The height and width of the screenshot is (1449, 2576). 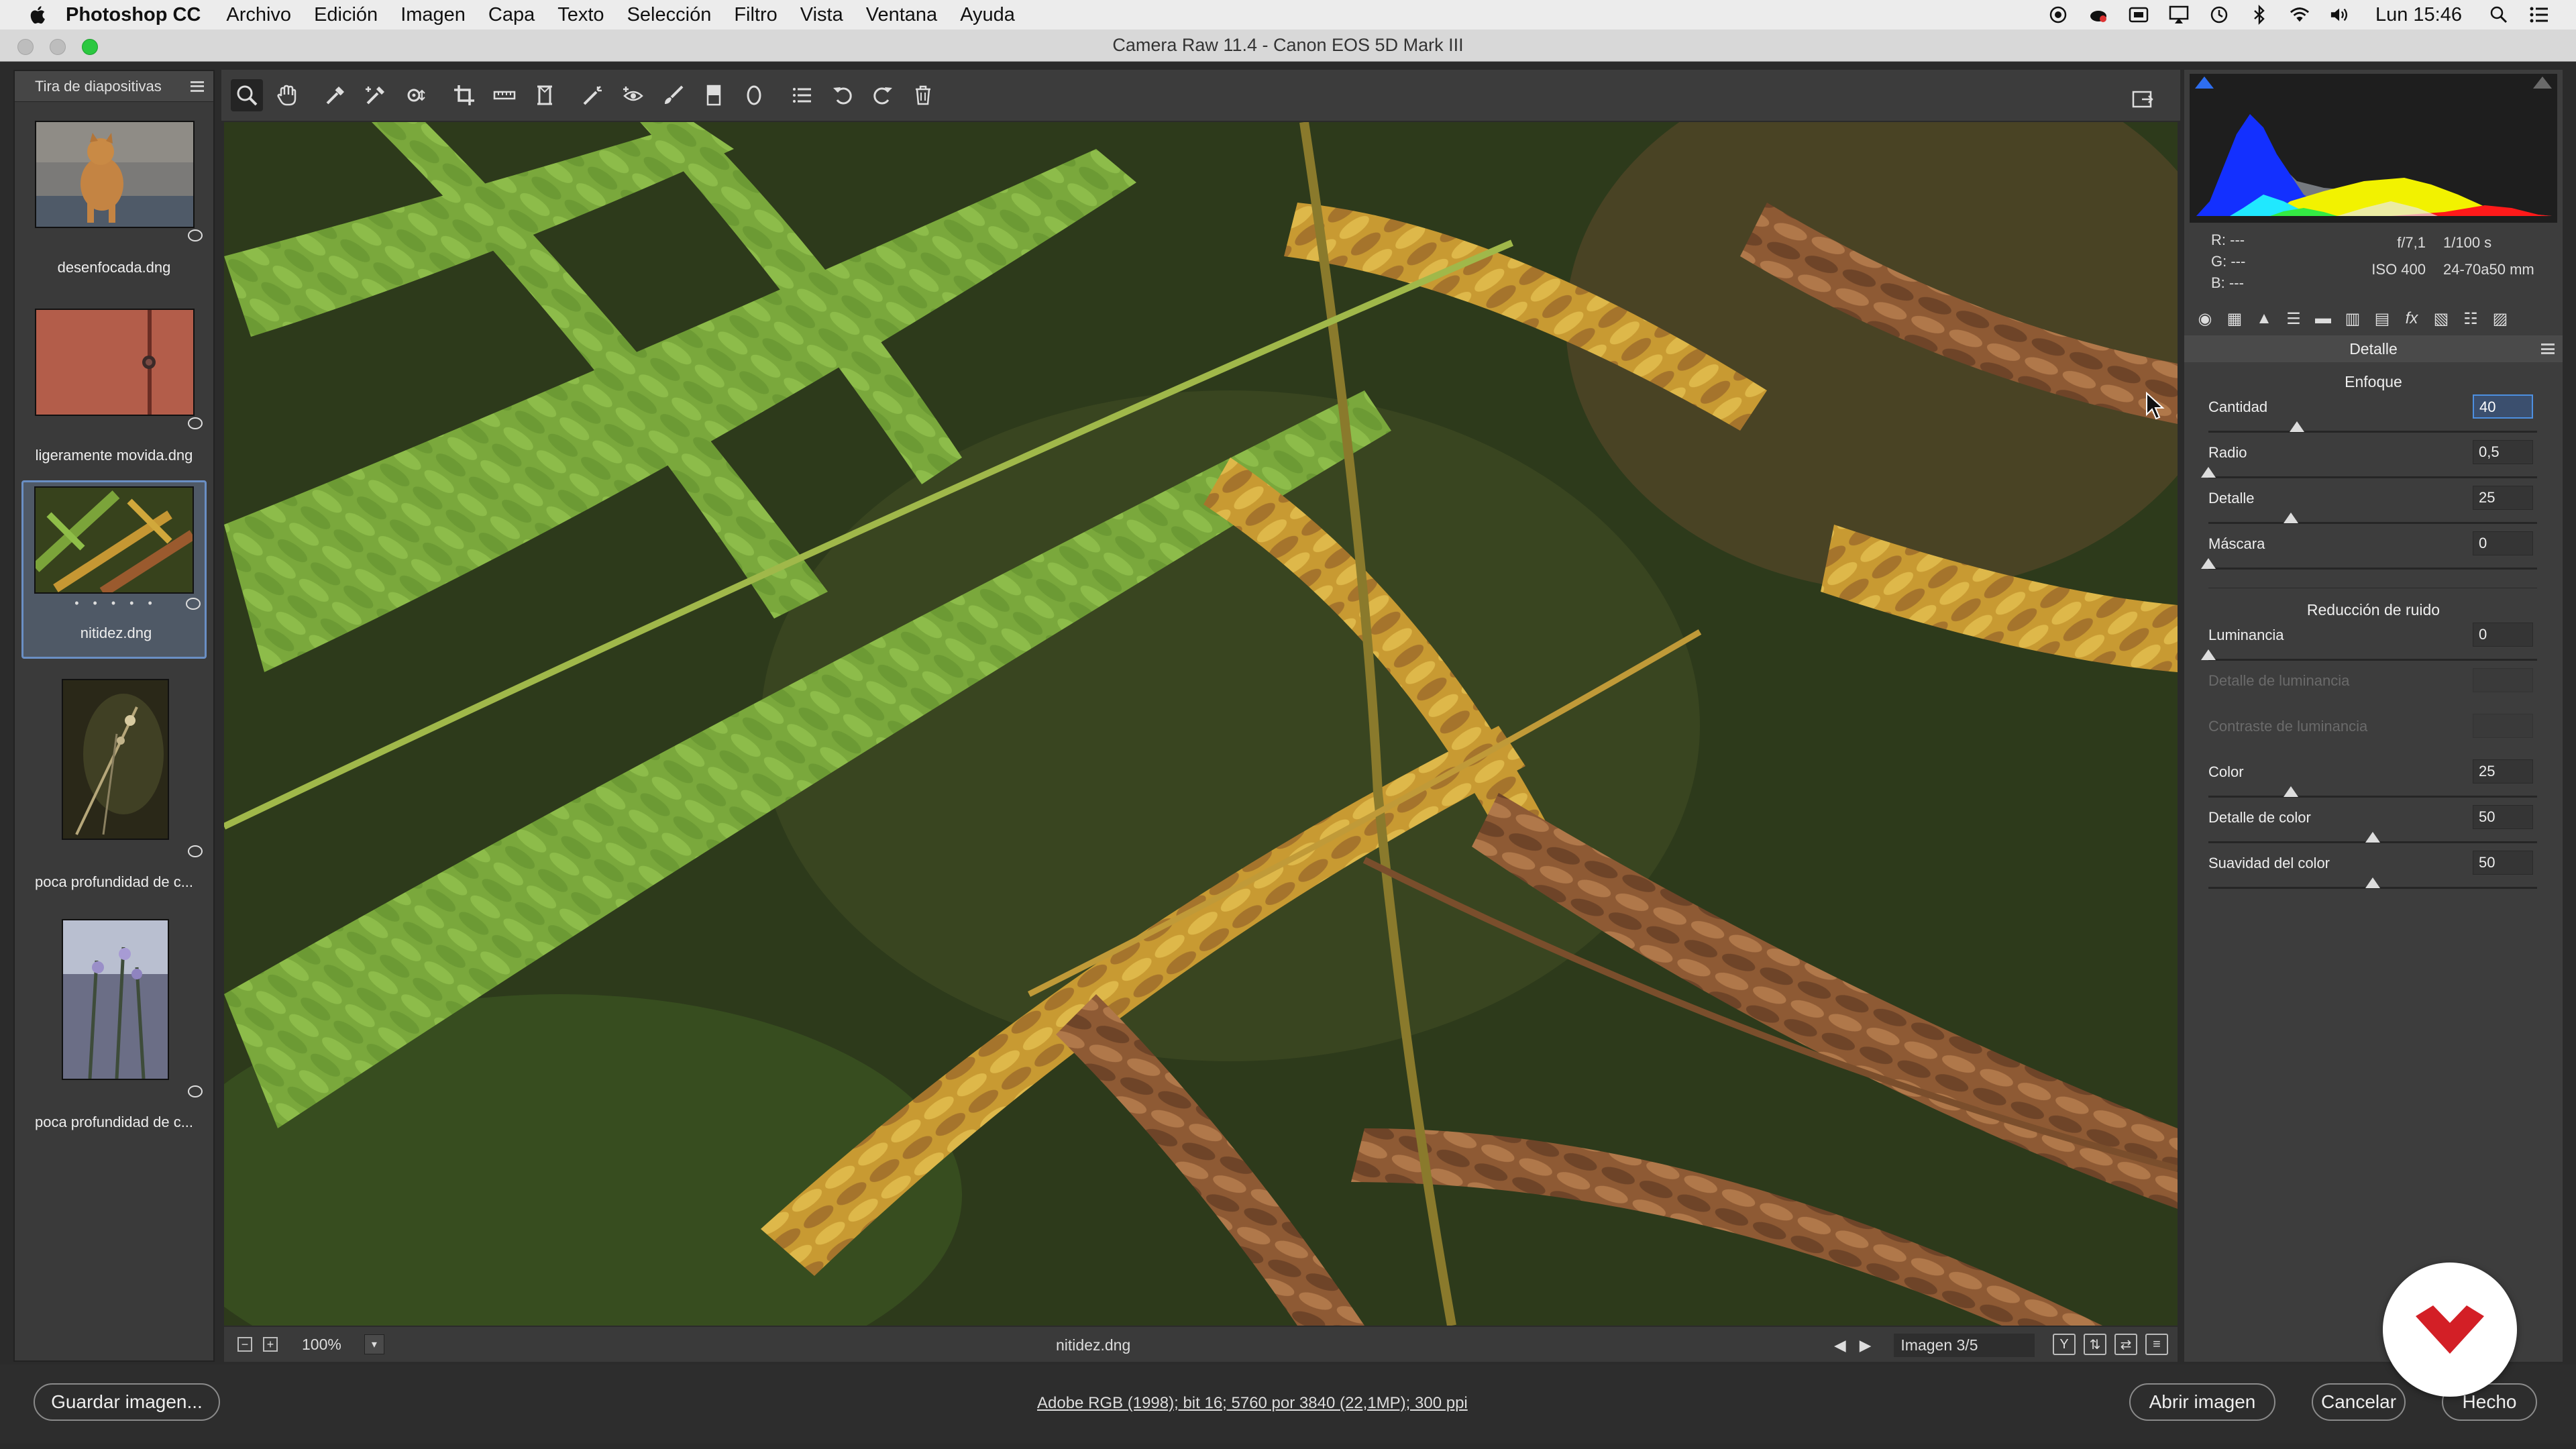 What do you see at coordinates (2264, 318) in the screenshot?
I see `tab-detail-icon: ▲` at bounding box center [2264, 318].